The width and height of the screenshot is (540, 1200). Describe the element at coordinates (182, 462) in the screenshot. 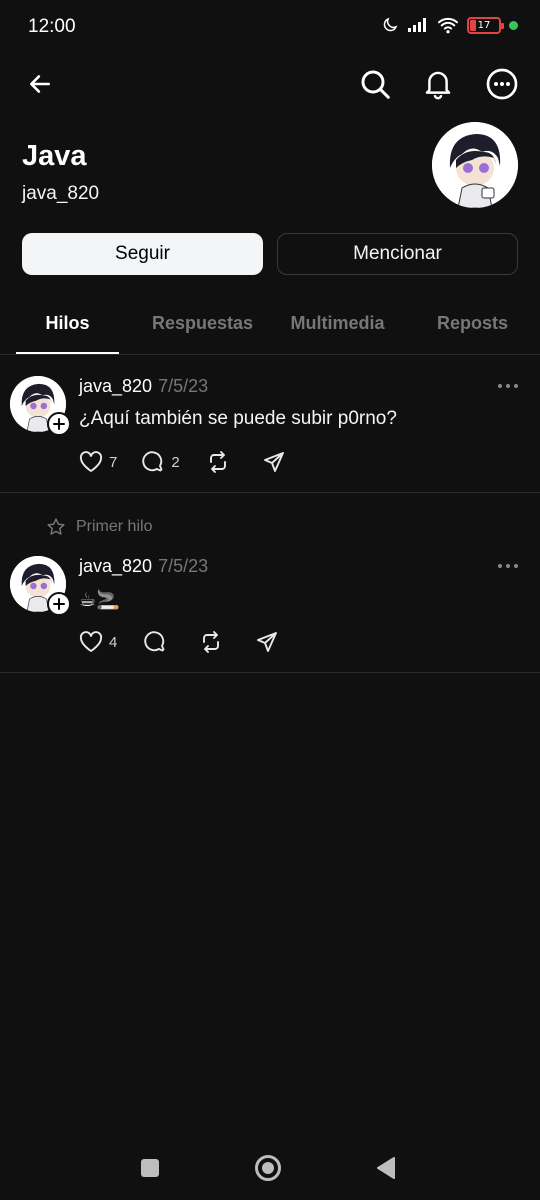

I see `post-actions: 7 2` at that location.